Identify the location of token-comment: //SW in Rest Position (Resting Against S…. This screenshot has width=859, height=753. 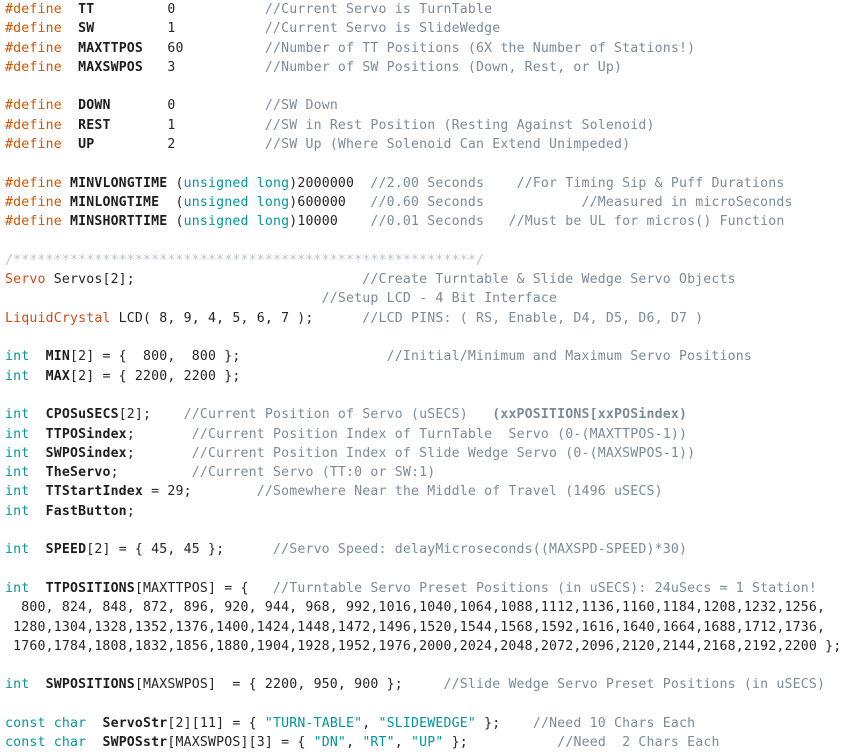
(459, 125).